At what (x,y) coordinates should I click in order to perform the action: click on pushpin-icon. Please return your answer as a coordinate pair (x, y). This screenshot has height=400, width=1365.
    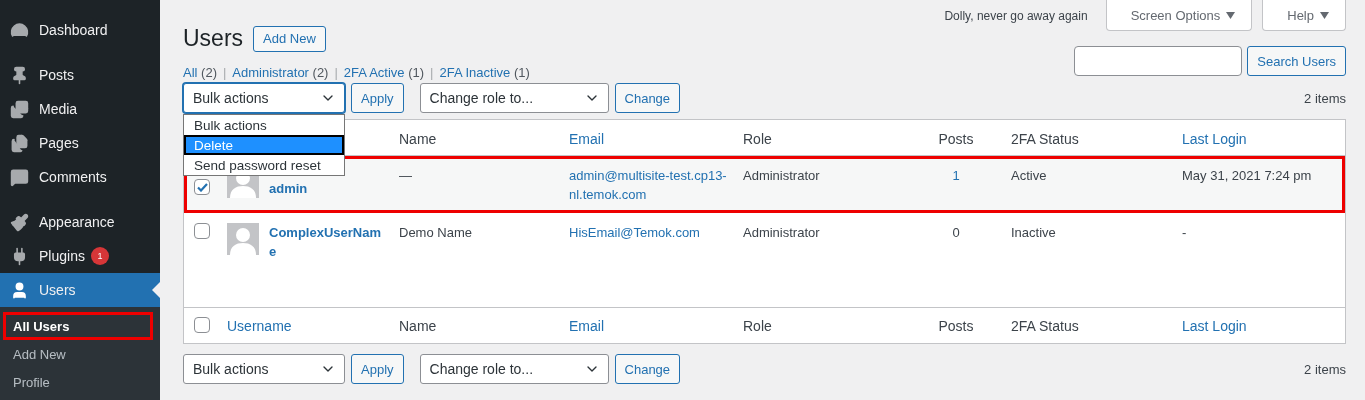
    Looking at the image, I should click on (19, 75).